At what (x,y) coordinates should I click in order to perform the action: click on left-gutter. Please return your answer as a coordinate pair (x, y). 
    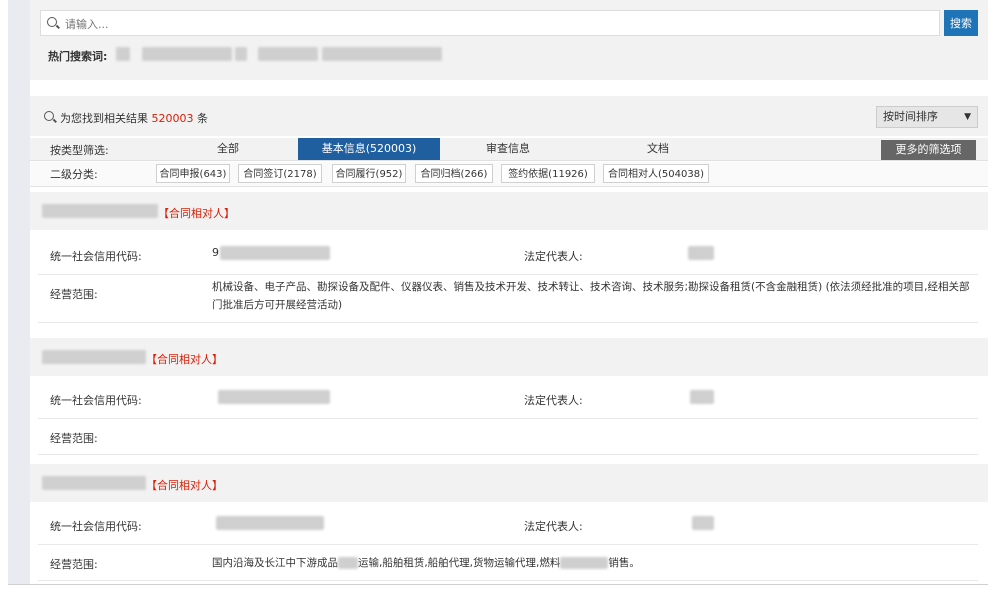
    Looking at the image, I should click on (19, 292).